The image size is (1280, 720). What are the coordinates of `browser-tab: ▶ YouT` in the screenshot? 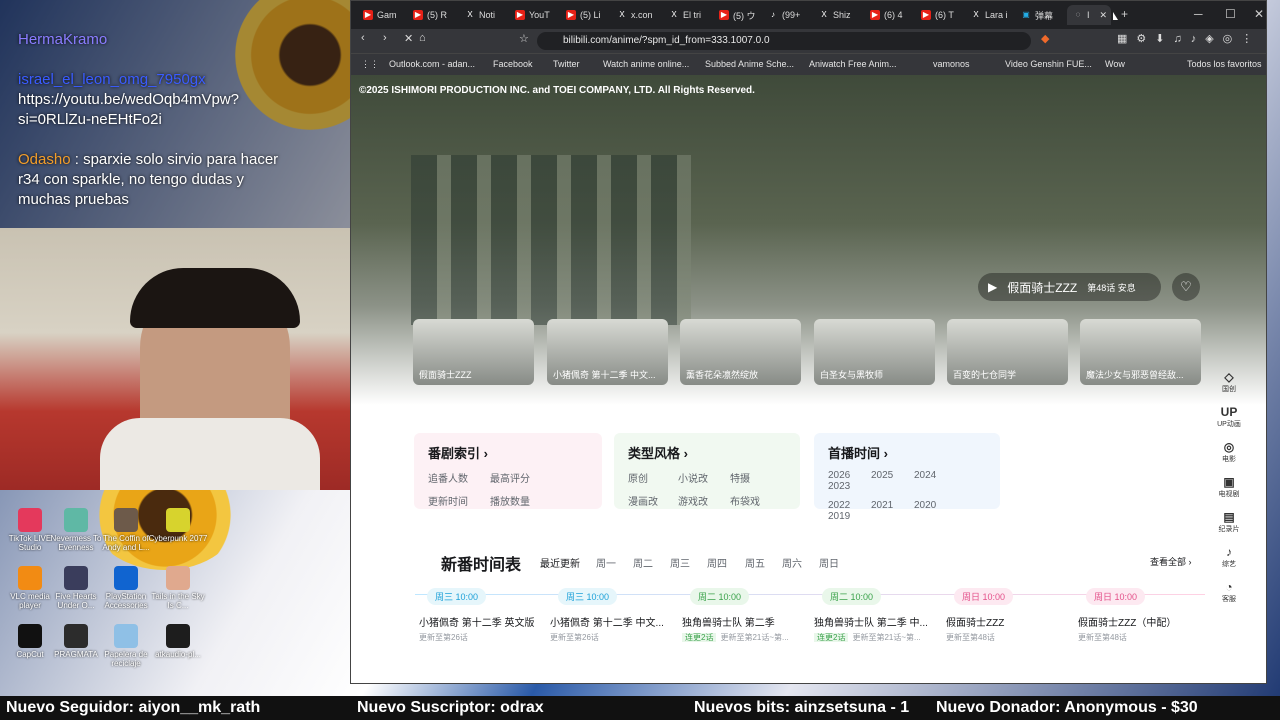 It's located at (537, 15).